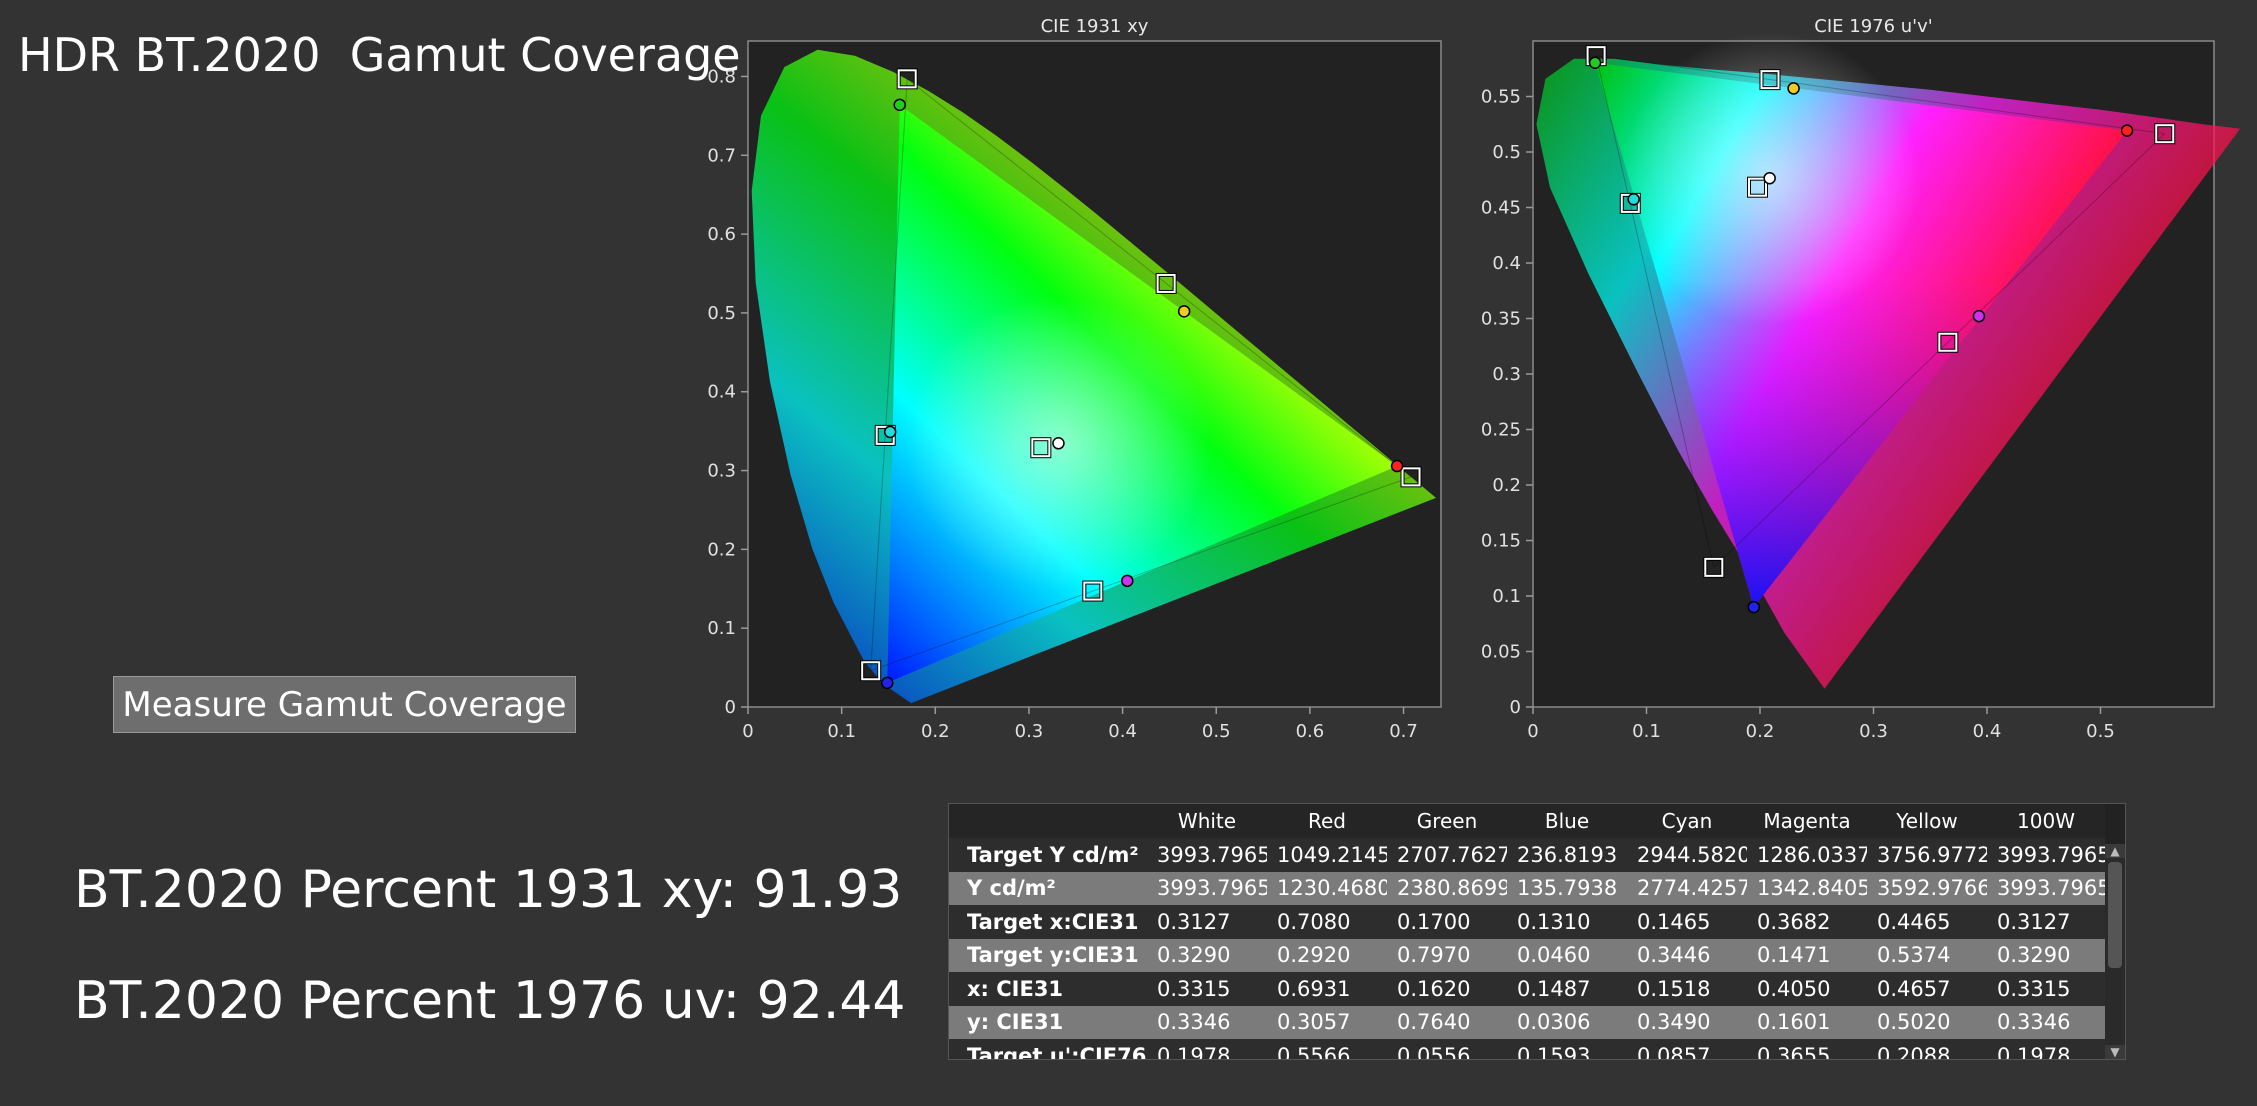 The width and height of the screenshot is (2257, 1106). Describe the element at coordinates (1327, 855) in the screenshot. I see `table-cell: 1049.2145` at that location.